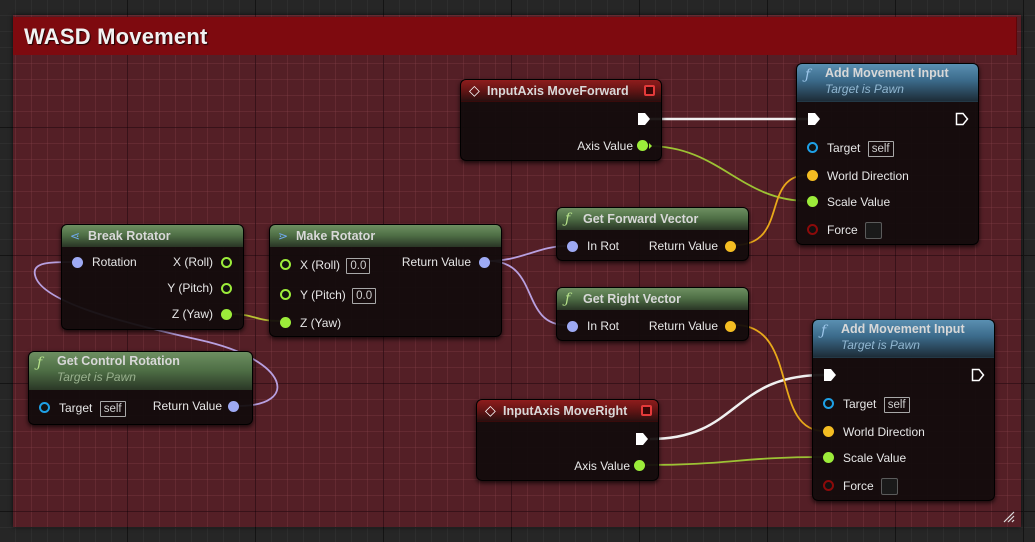 Image resolution: width=1035 pixels, height=542 pixels. I want to click on x-roll-input: 0.0, so click(358, 265).